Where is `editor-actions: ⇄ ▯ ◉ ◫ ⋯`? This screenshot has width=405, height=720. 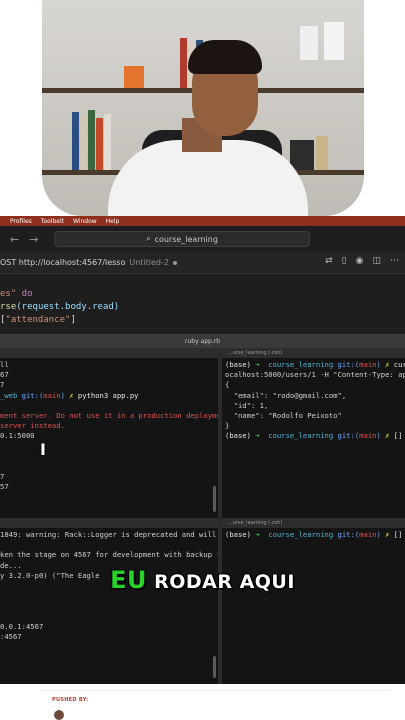 editor-actions: ⇄ ▯ ◉ ◫ ⋯ is located at coordinates (362, 261).